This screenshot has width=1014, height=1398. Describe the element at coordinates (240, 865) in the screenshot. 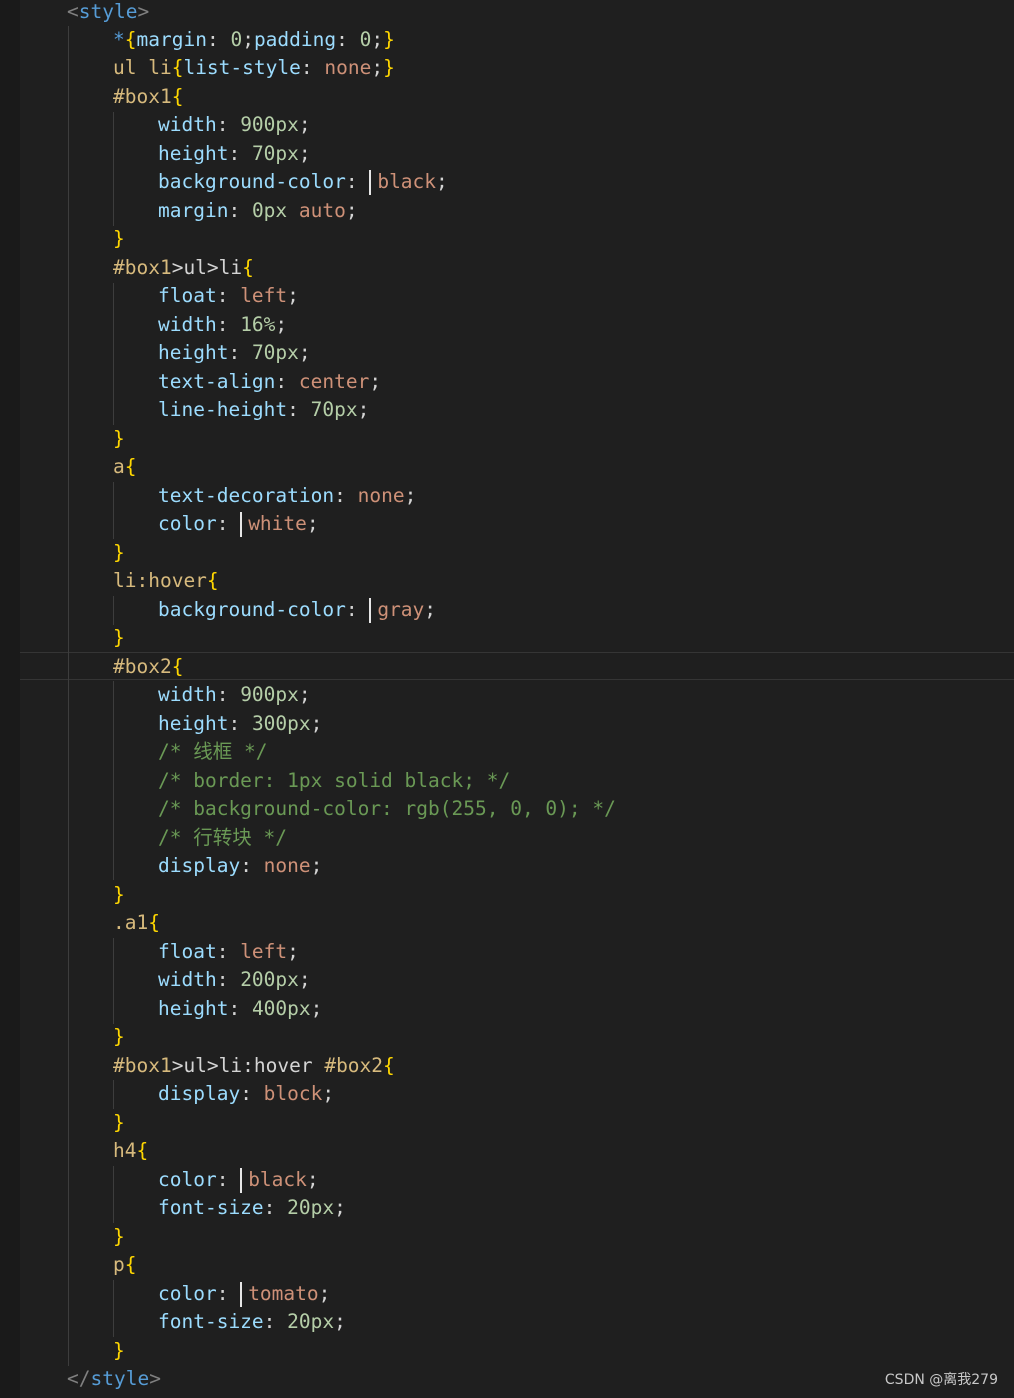

I see `code-line: display: none;` at that location.